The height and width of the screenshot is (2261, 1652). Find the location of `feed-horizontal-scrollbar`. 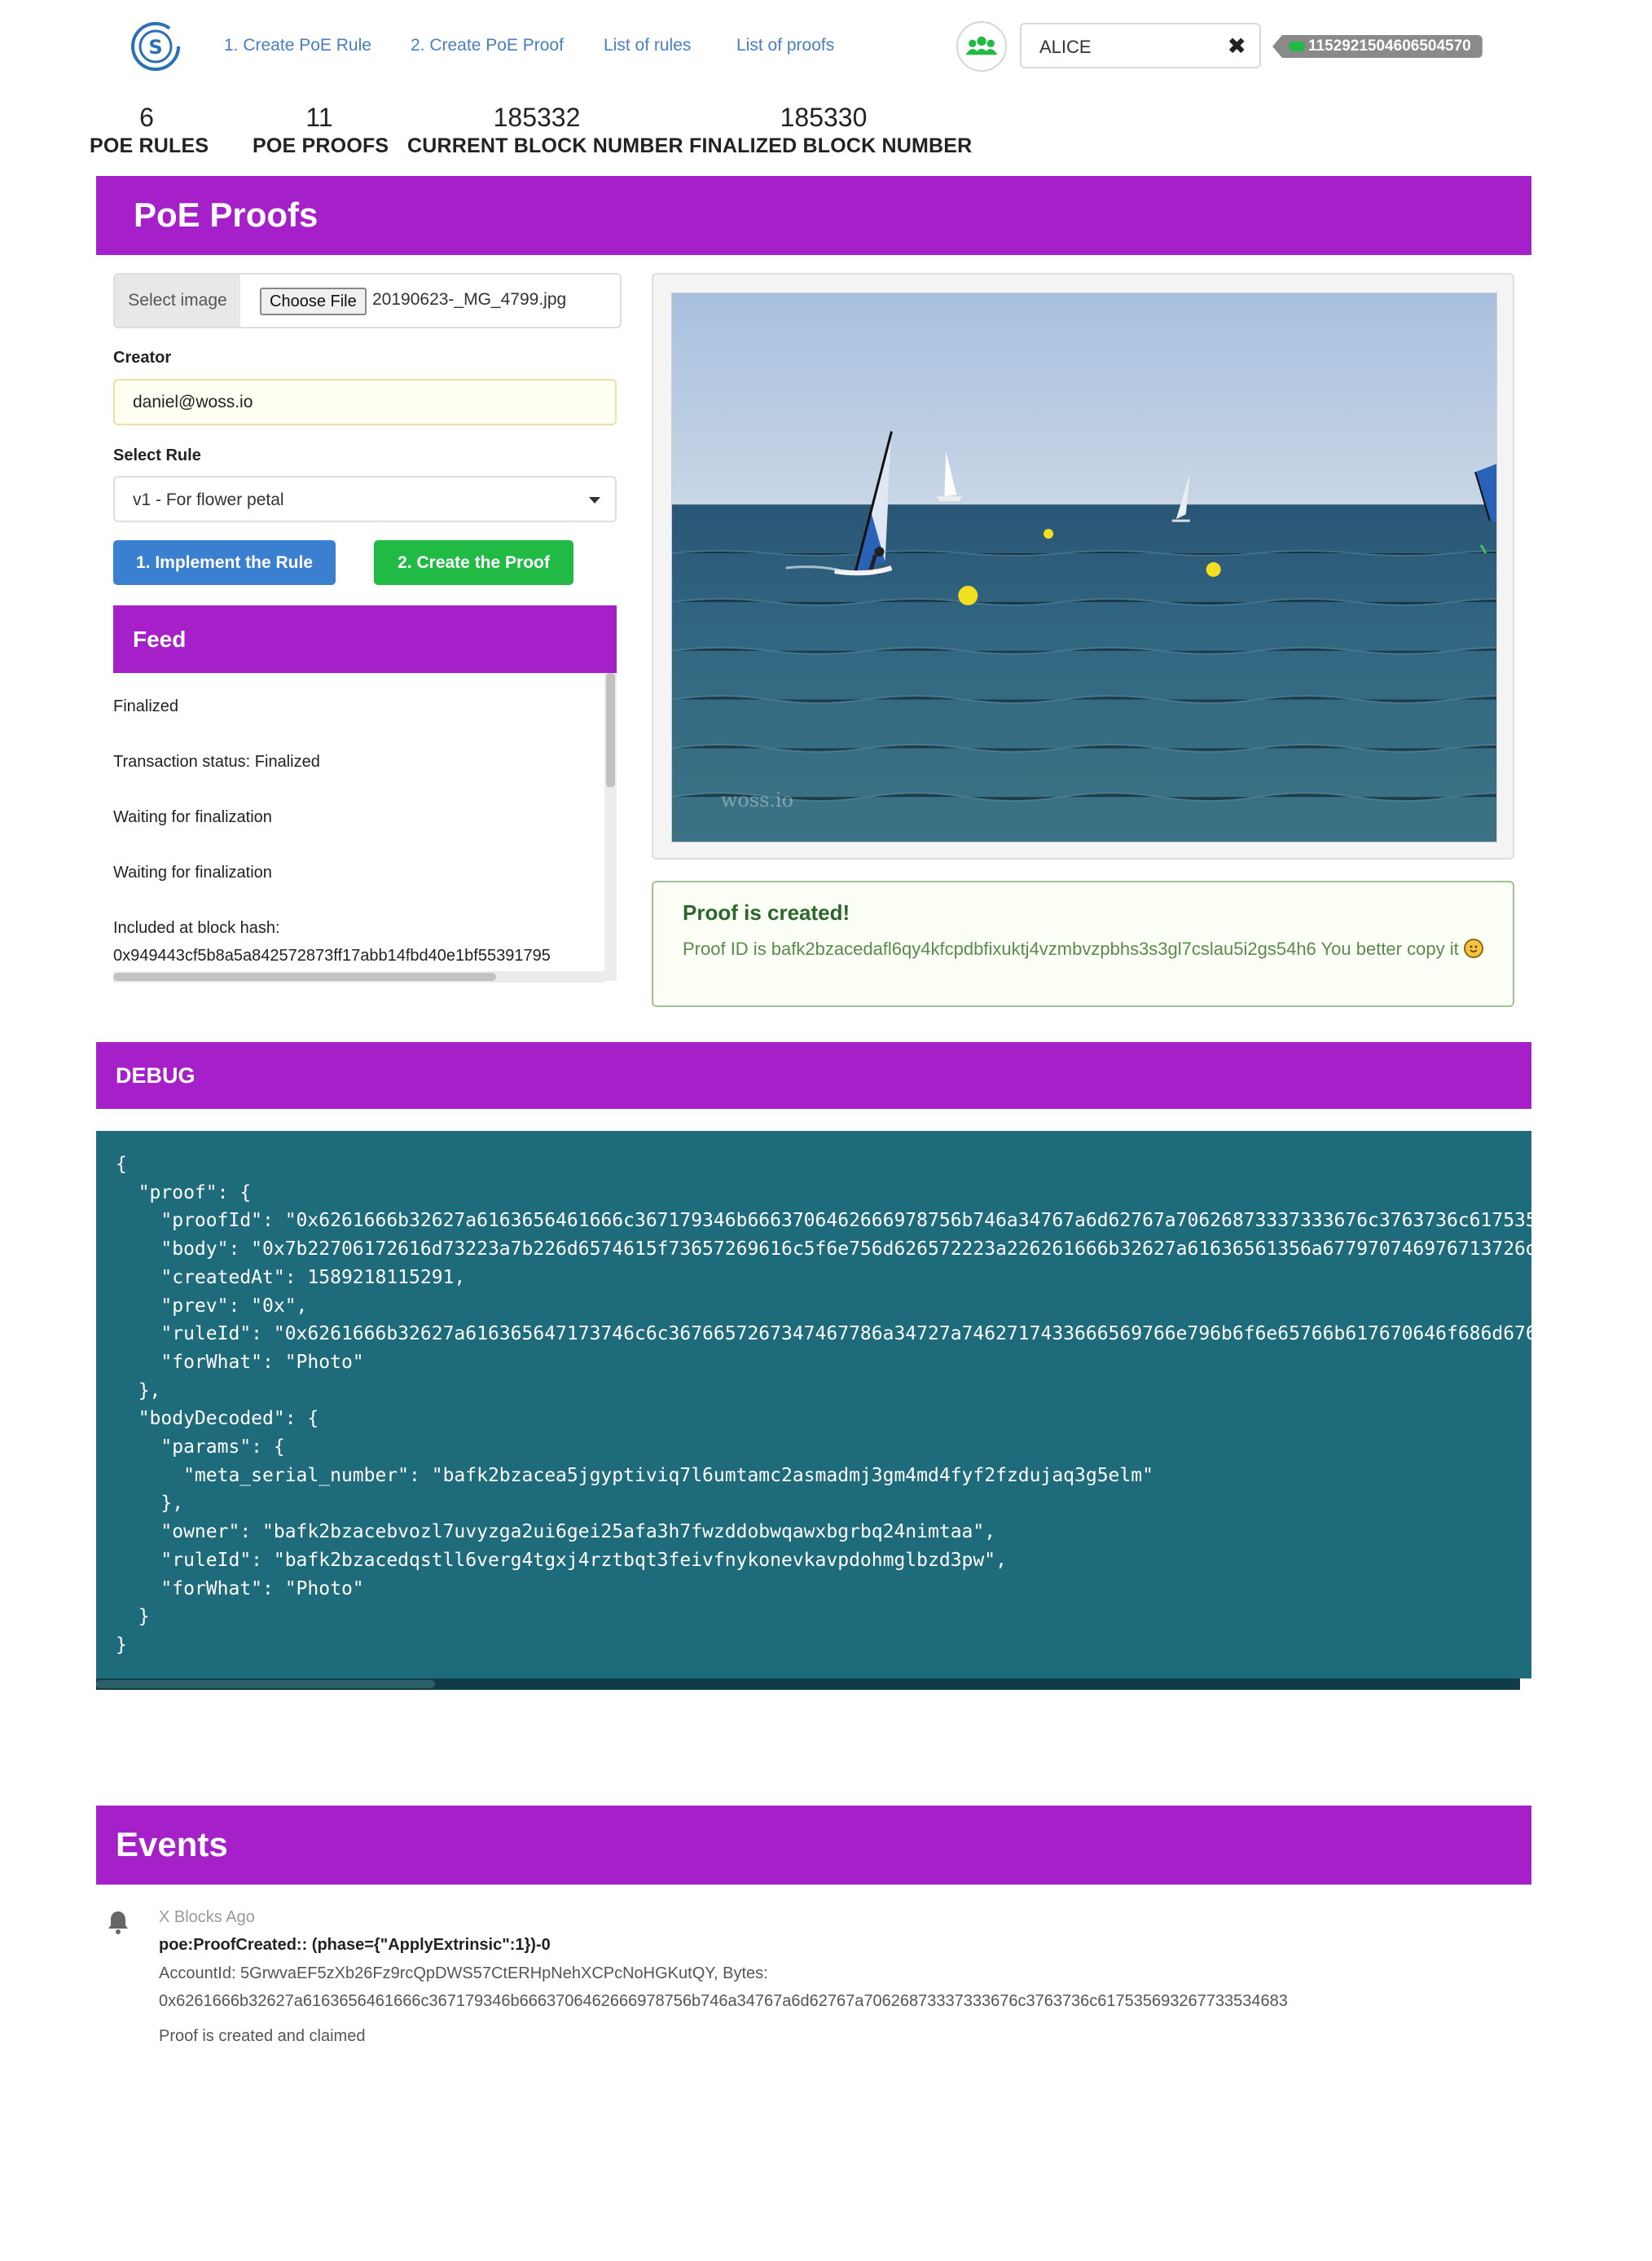

feed-horizontal-scrollbar is located at coordinates (358, 977).